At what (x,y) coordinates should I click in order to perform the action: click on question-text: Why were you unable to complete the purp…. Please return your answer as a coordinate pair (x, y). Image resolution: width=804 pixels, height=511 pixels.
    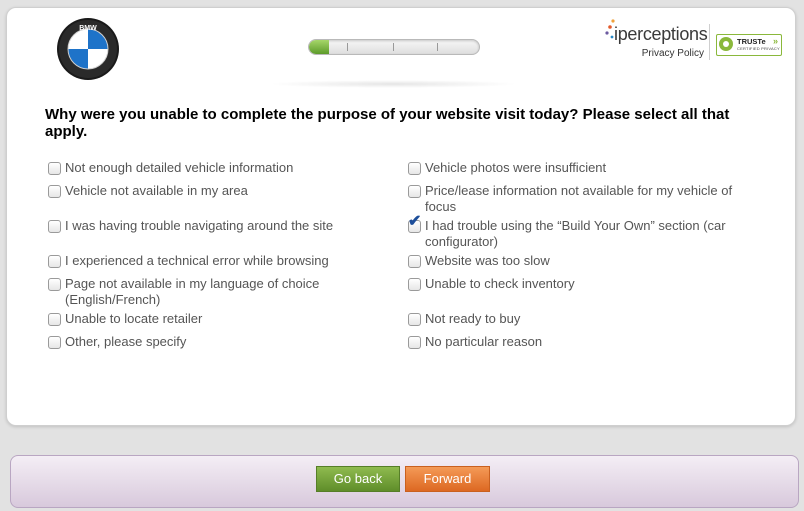
    Looking at the image, I should click on (387, 123).